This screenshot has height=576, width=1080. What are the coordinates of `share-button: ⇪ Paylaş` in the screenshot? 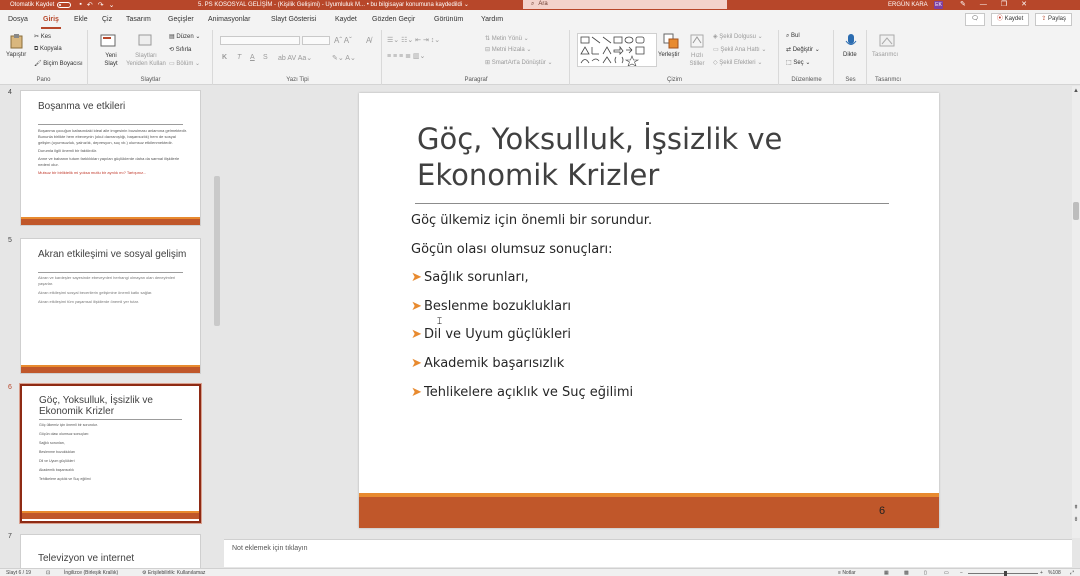 It's located at (1053, 19).